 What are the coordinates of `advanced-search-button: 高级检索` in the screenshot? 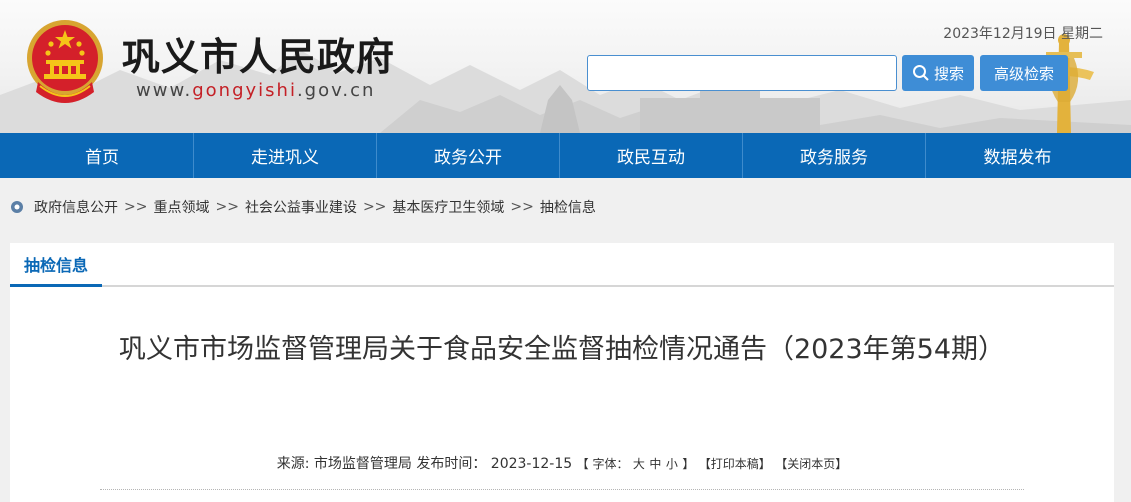 It's located at (1024, 73).